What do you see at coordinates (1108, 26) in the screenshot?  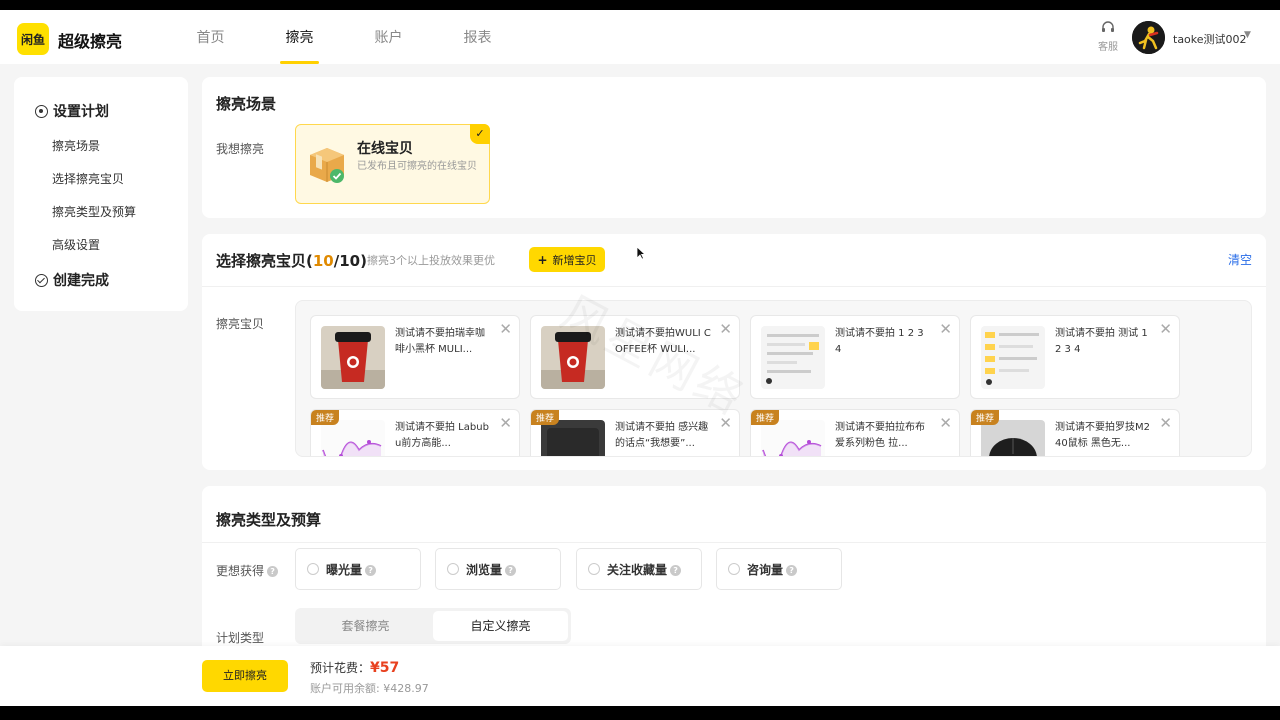 I see `headset-icon` at bounding box center [1108, 26].